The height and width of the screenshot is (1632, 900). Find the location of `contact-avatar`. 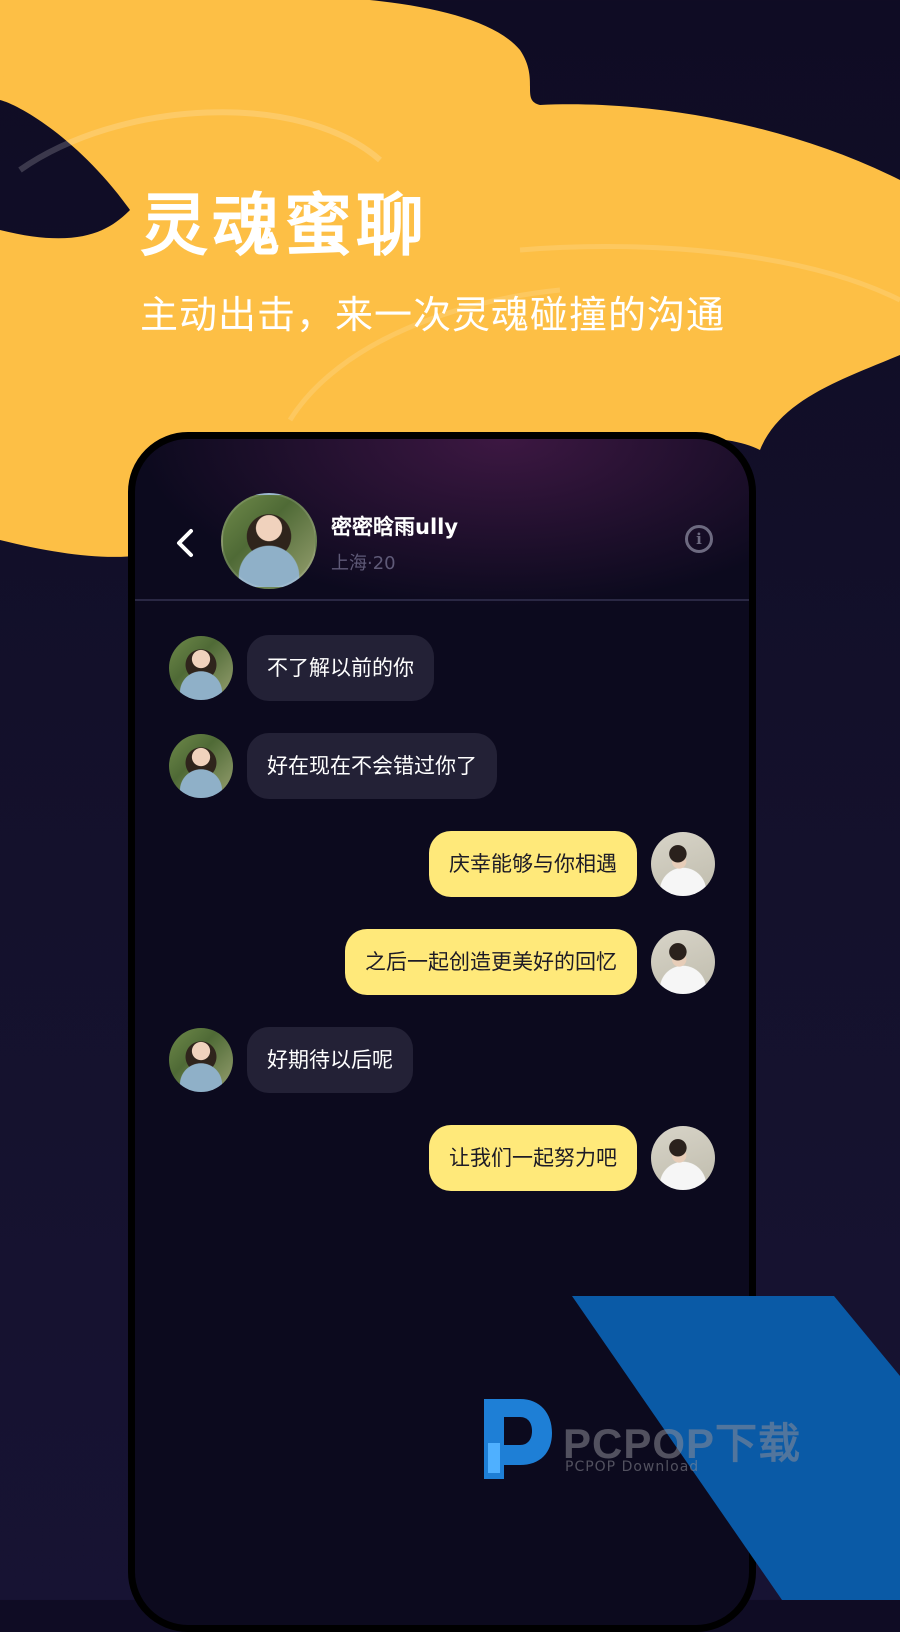

contact-avatar is located at coordinates (269, 541).